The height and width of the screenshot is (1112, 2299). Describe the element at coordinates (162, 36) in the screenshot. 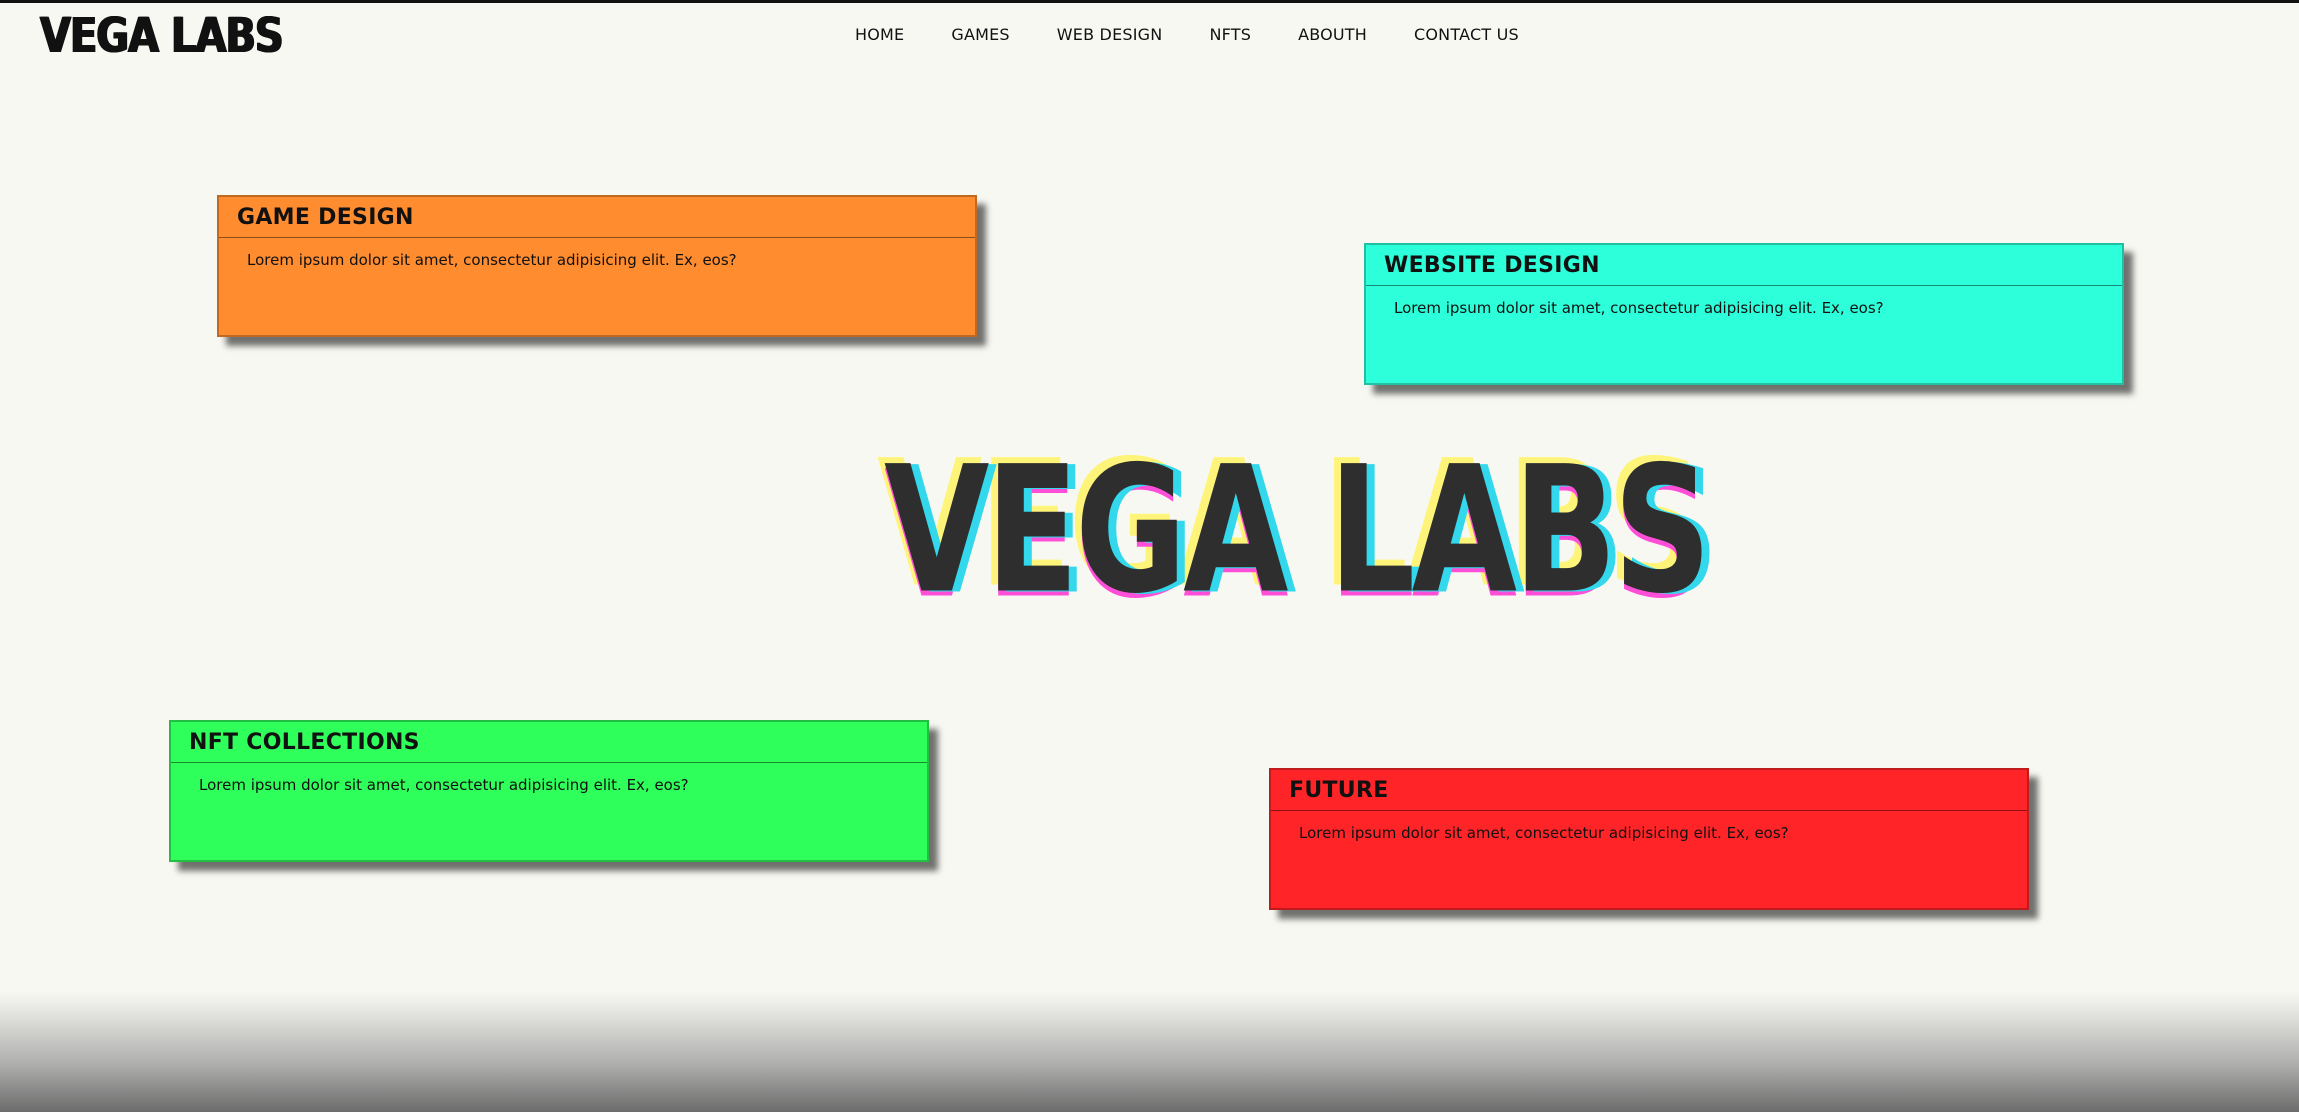

I see `site-logo: VEGA LABS` at that location.